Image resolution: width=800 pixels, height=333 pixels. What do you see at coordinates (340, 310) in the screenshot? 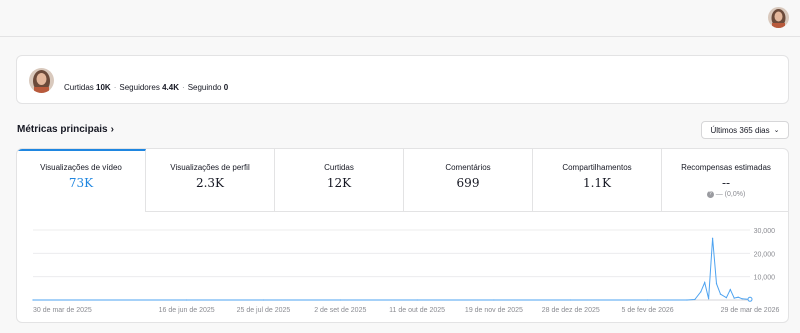
I see `x-tick-label: 2 de set de 2025` at bounding box center [340, 310].